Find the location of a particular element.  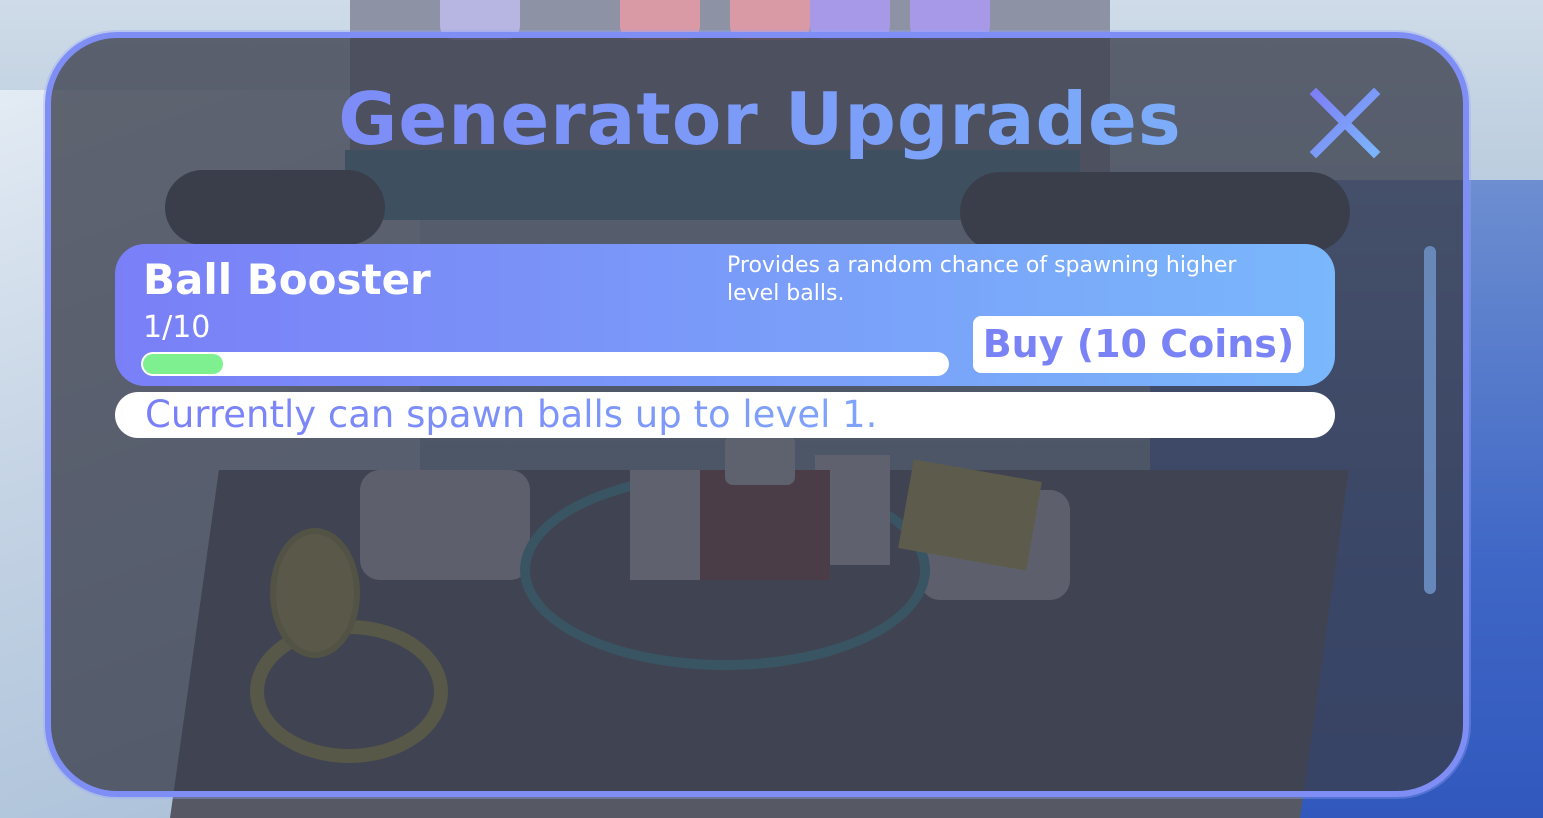

close-button is located at coordinates (1345, 123).